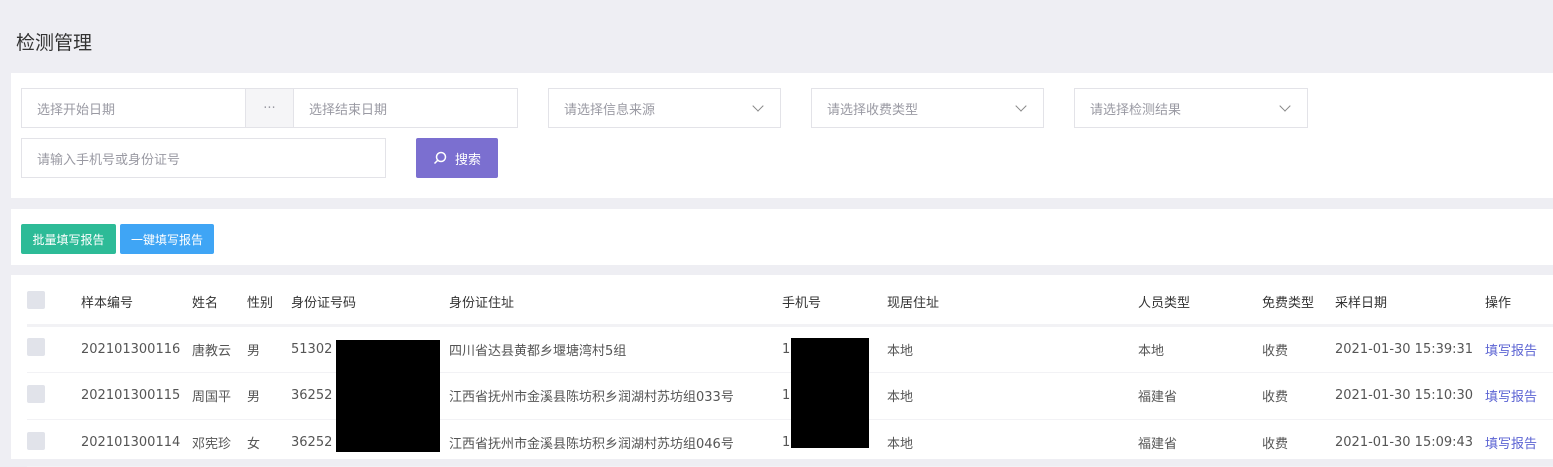 The height and width of the screenshot is (467, 1553). Describe the element at coordinates (615, 303) in the screenshot. I see `col-id-address: 身份证住址` at that location.